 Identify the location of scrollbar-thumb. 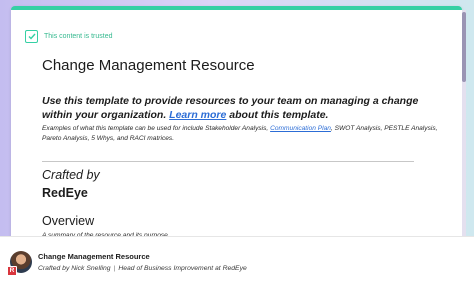
(464, 47).